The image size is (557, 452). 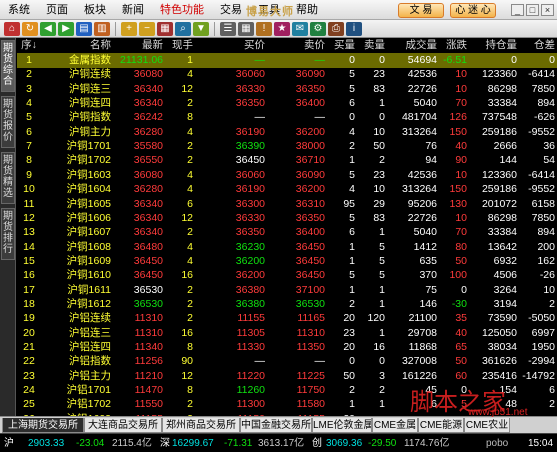 What do you see at coordinates (8, 122) in the screenshot?
I see `tab-futures-quote: 期货报价` at bounding box center [8, 122].